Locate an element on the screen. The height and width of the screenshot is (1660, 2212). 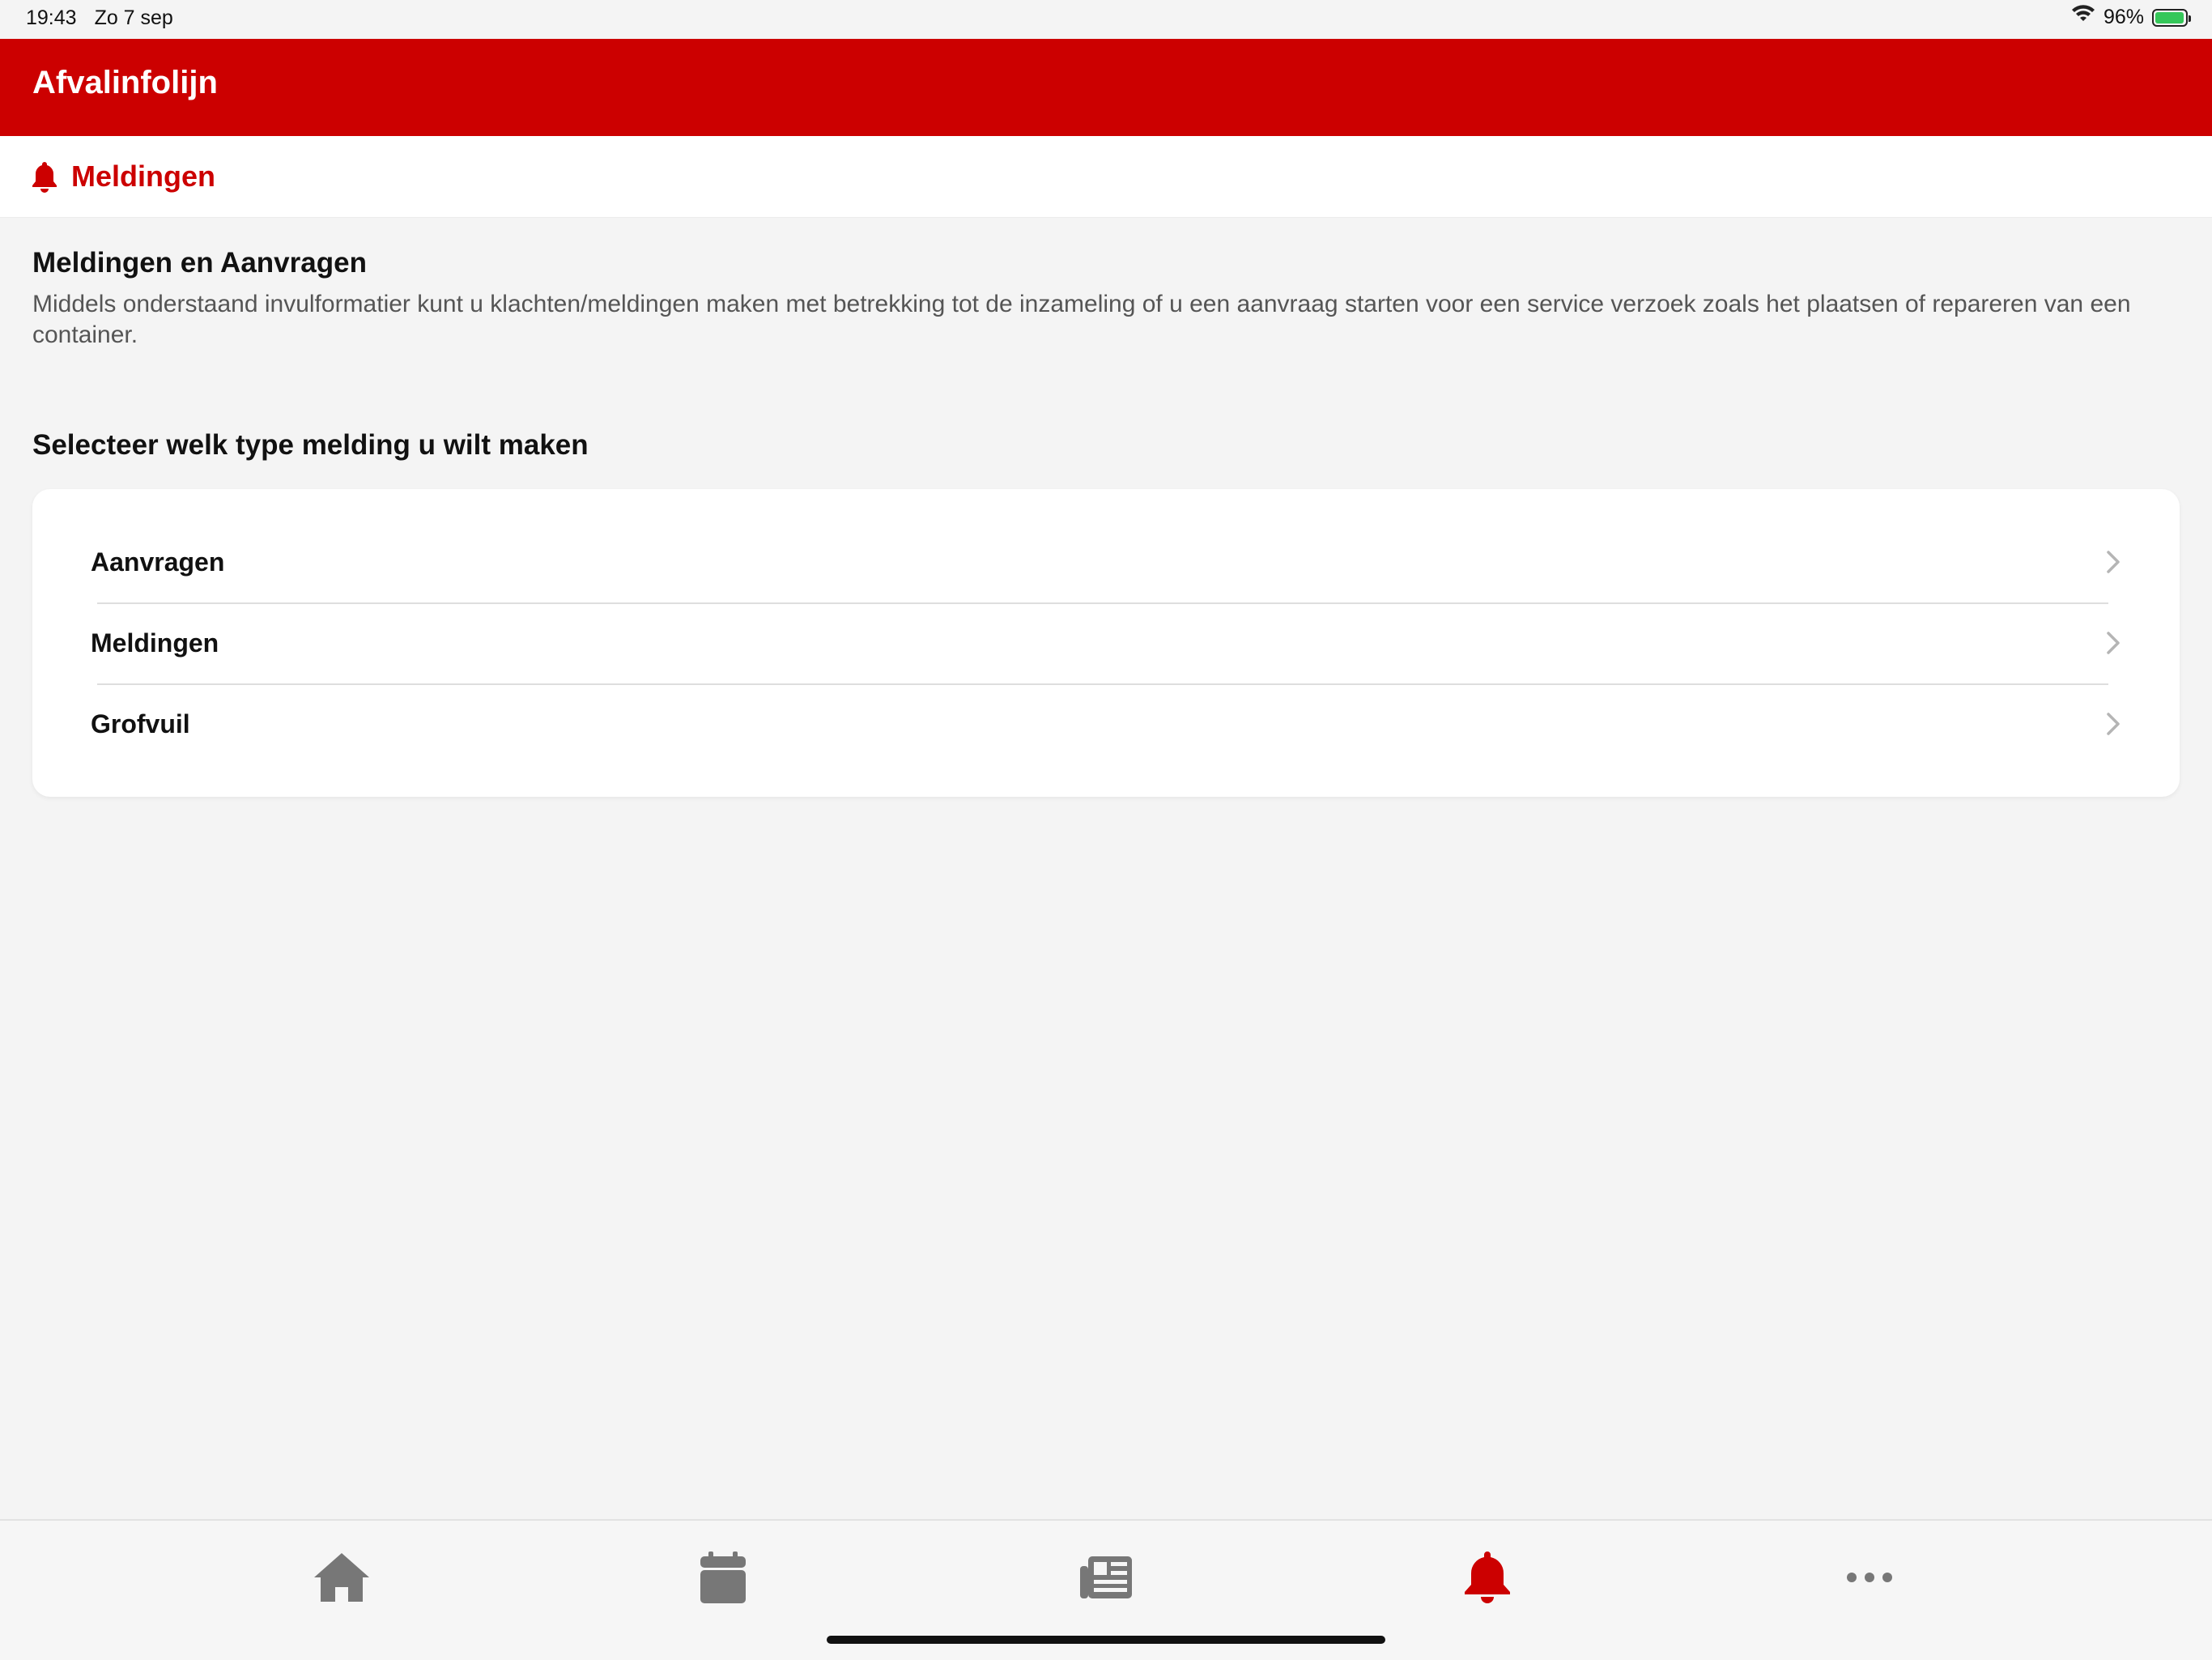
option-aanvragen: Aanvragen is located at coordinates (1105, 564).